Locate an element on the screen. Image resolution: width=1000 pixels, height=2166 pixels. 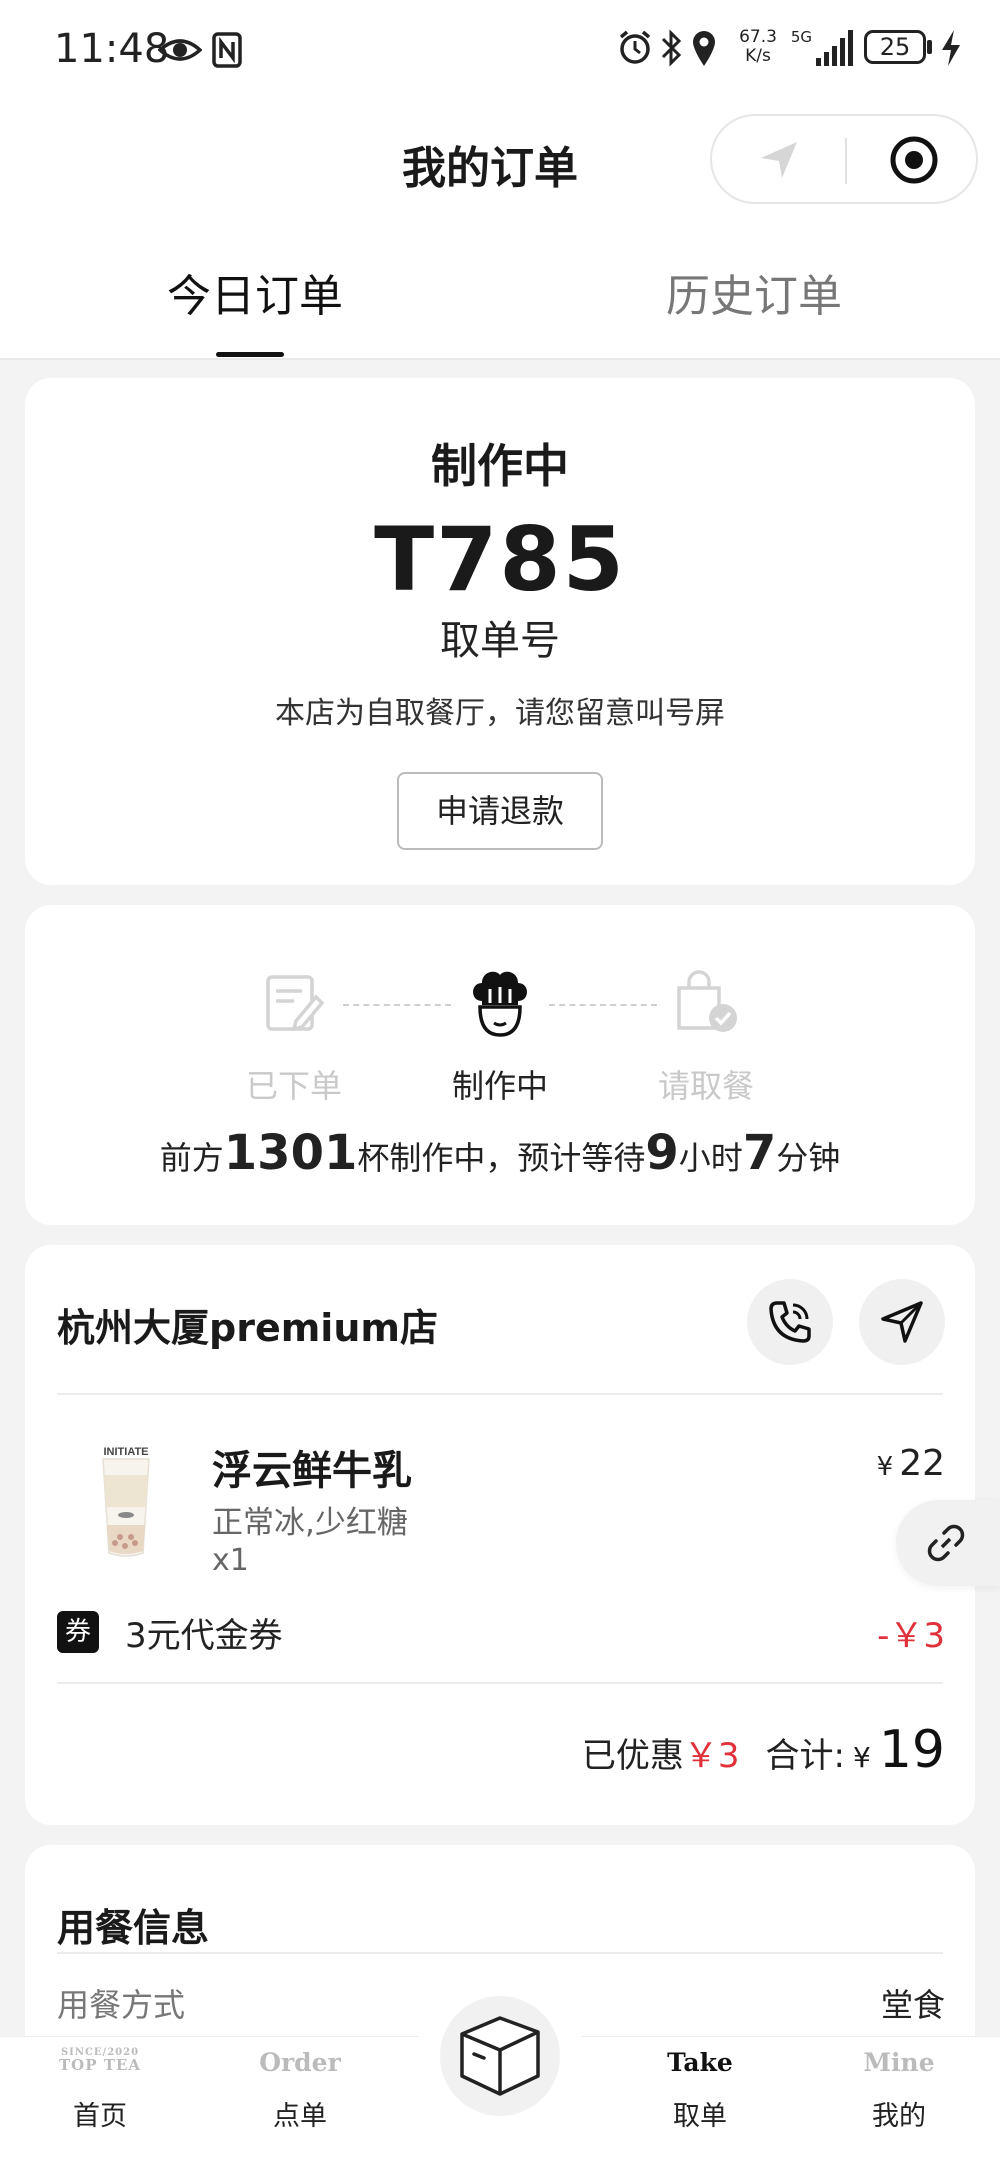
location-icon is located at coordinates (704, 48).